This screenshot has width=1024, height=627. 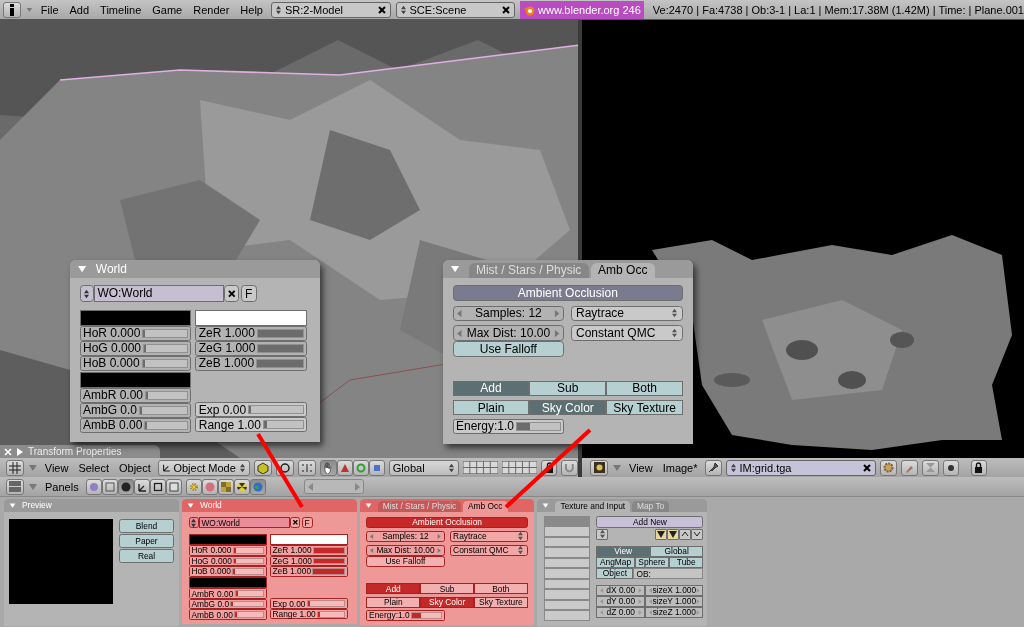 What do you see at coordinates (888, 467) in the screenshot?
I see `pack-button` at bounding box center [888, 467].